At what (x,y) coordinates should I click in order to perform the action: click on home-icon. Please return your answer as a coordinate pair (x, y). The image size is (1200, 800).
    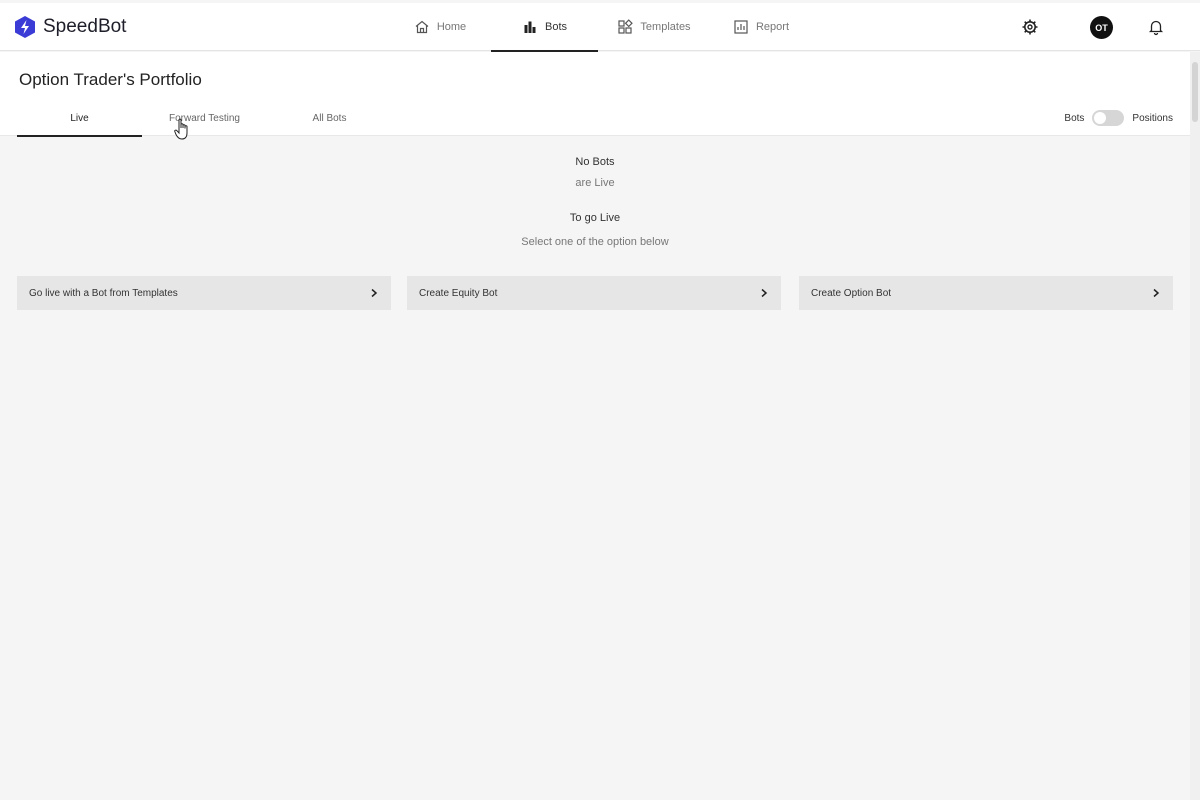
    Looking at the image, I should click on (422, 27).